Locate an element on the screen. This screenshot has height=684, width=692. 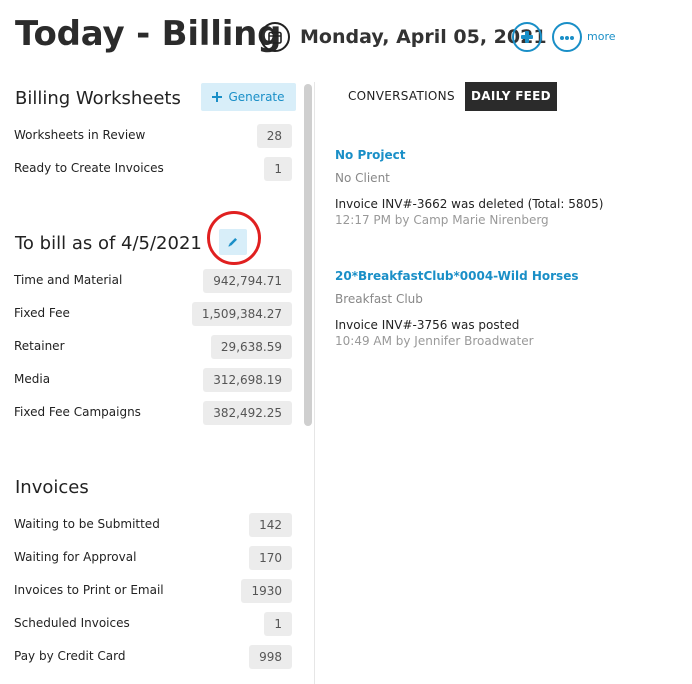
row-label: Waiting to be Submitted is located at coordinates (87, 524).